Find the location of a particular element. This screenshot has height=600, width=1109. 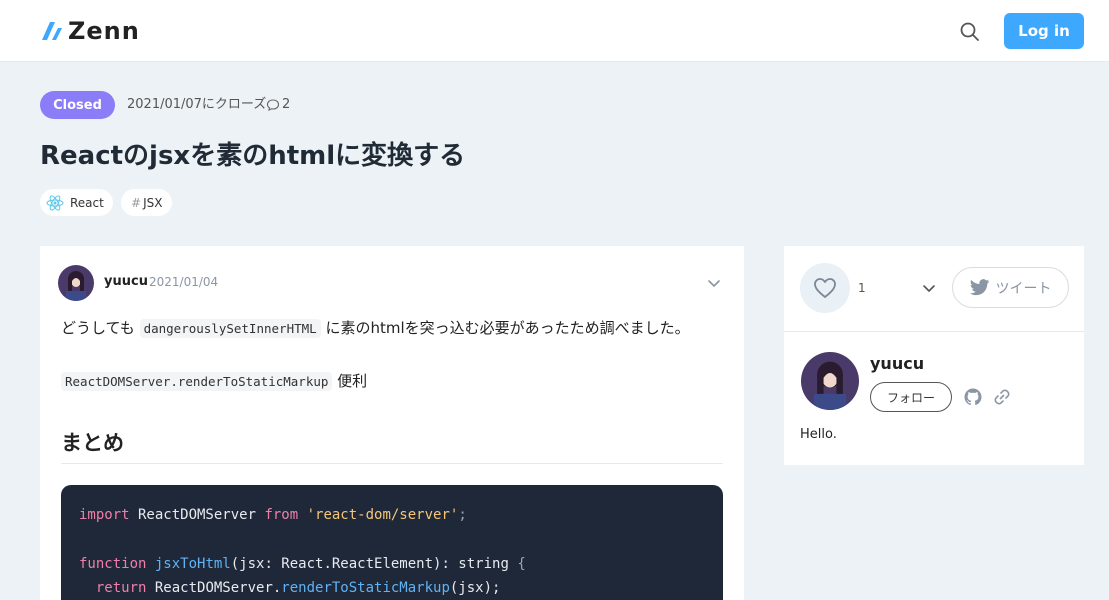

github-link is located at coordinates (973, 397).